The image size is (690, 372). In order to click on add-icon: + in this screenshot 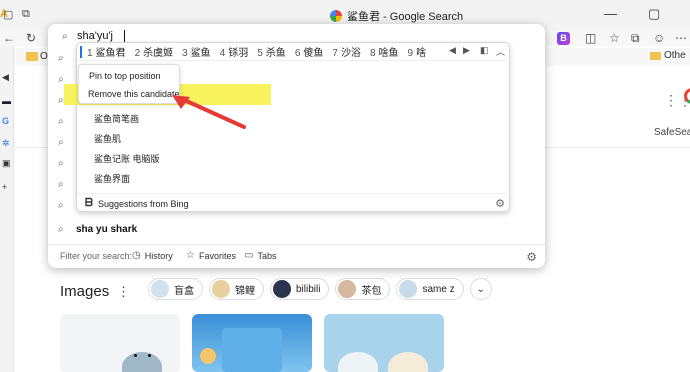, I will do `click(4, 187)`.